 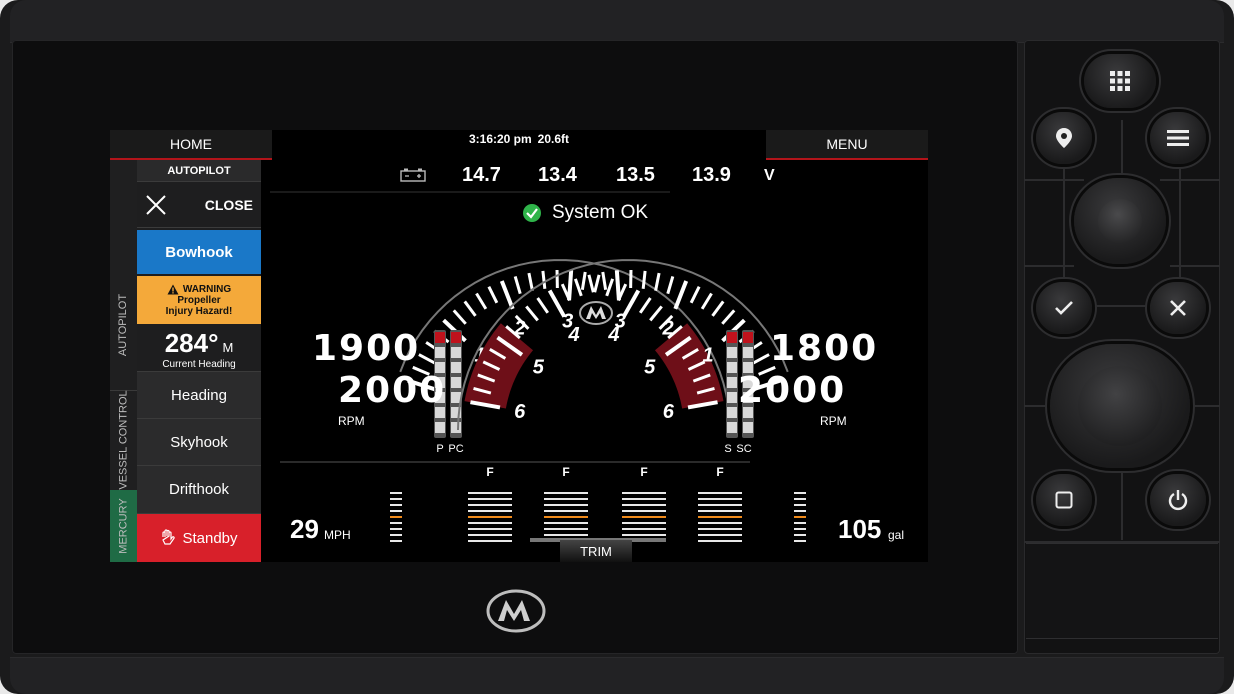 I want to click on left-rpm-target: 2000, so click(x=392, y=390).